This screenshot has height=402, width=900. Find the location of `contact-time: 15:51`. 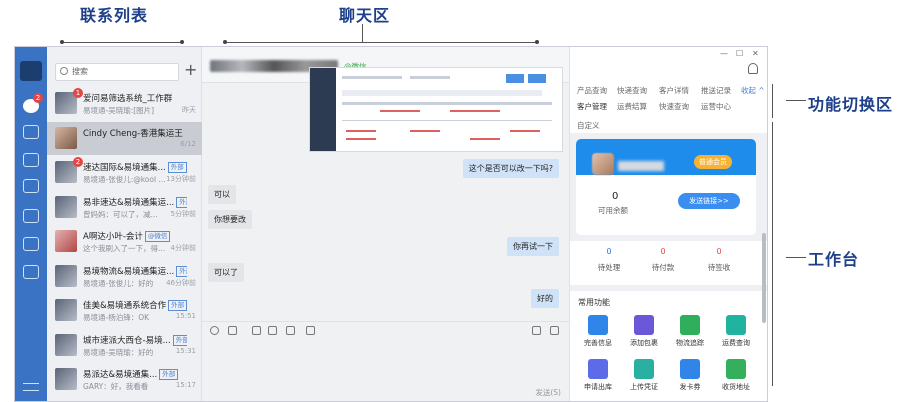

contact-time: 15:51 is located at coordinates (185, 316).